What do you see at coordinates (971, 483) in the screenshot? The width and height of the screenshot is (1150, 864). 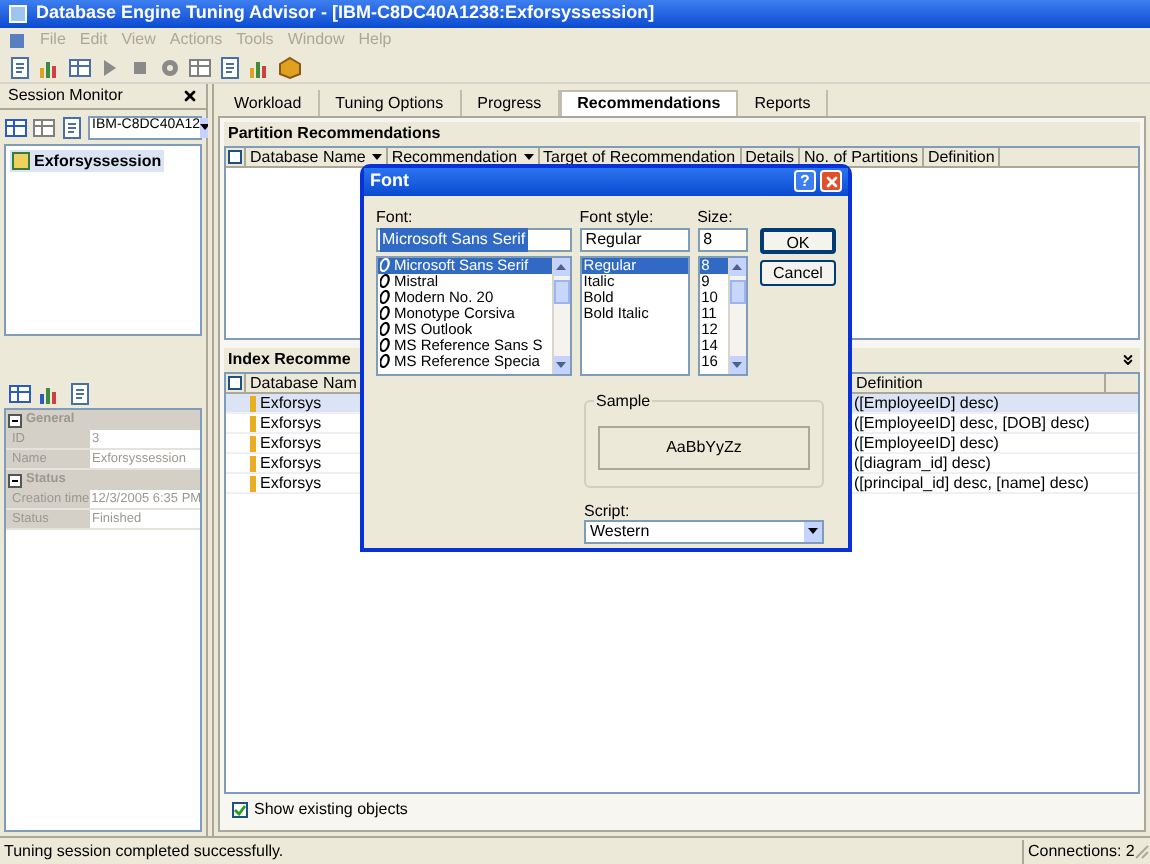 I see `table-cell-text: ([principal_id] desc, [name] desc)` at bounding box center [971, 483].